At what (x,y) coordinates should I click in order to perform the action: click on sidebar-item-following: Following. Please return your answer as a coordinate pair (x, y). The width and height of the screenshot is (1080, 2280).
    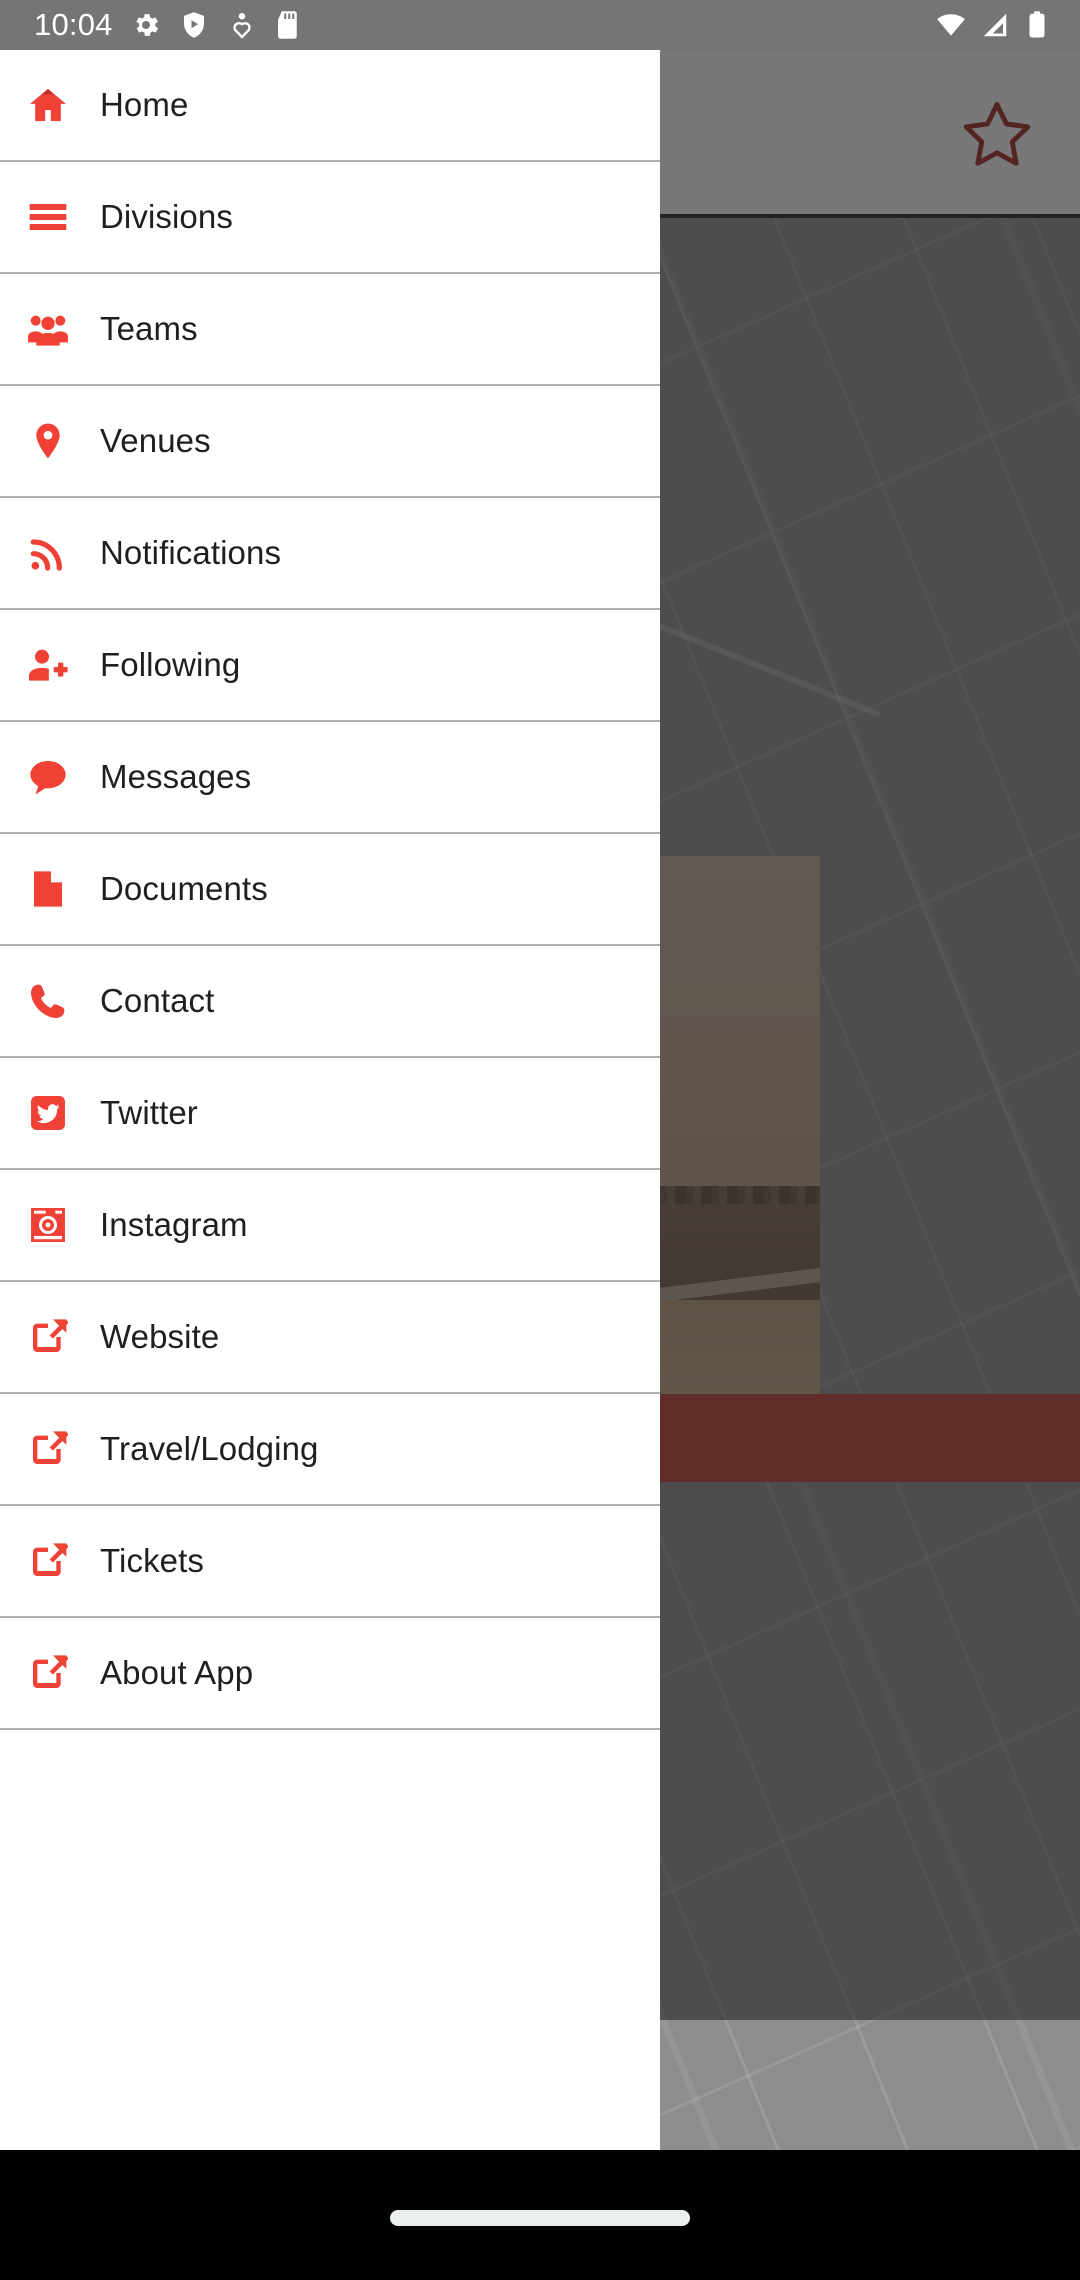
    Looking at the image, I should click on (330, 666).